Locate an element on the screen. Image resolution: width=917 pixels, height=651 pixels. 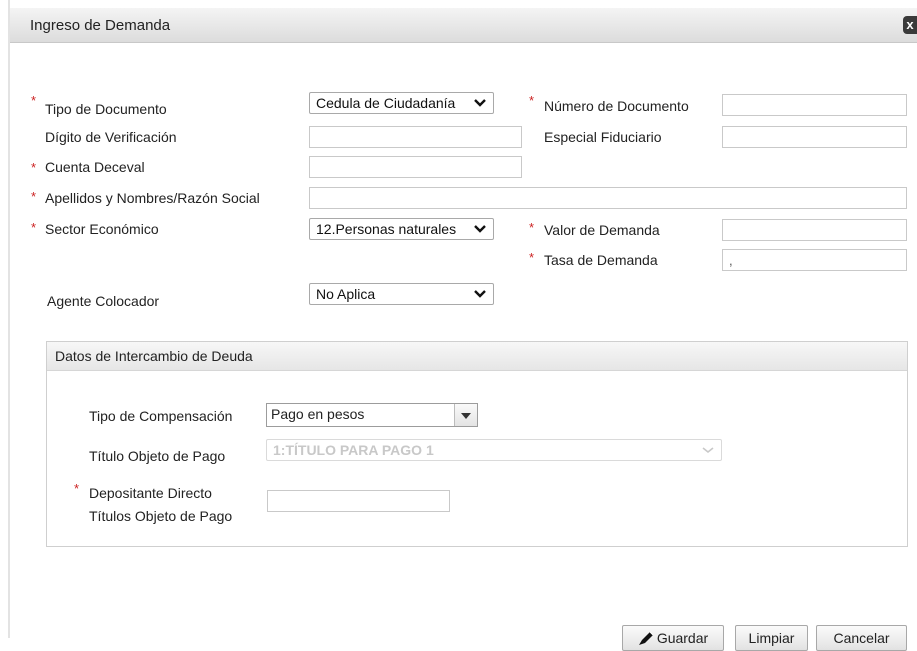
digito-verificacion-input is located at coordinates (415, 137).